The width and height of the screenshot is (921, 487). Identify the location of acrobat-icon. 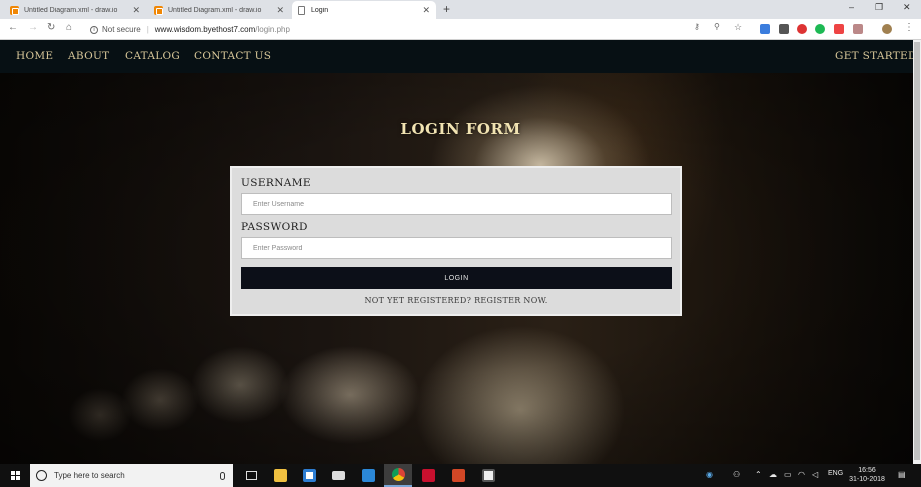
(428, 475).